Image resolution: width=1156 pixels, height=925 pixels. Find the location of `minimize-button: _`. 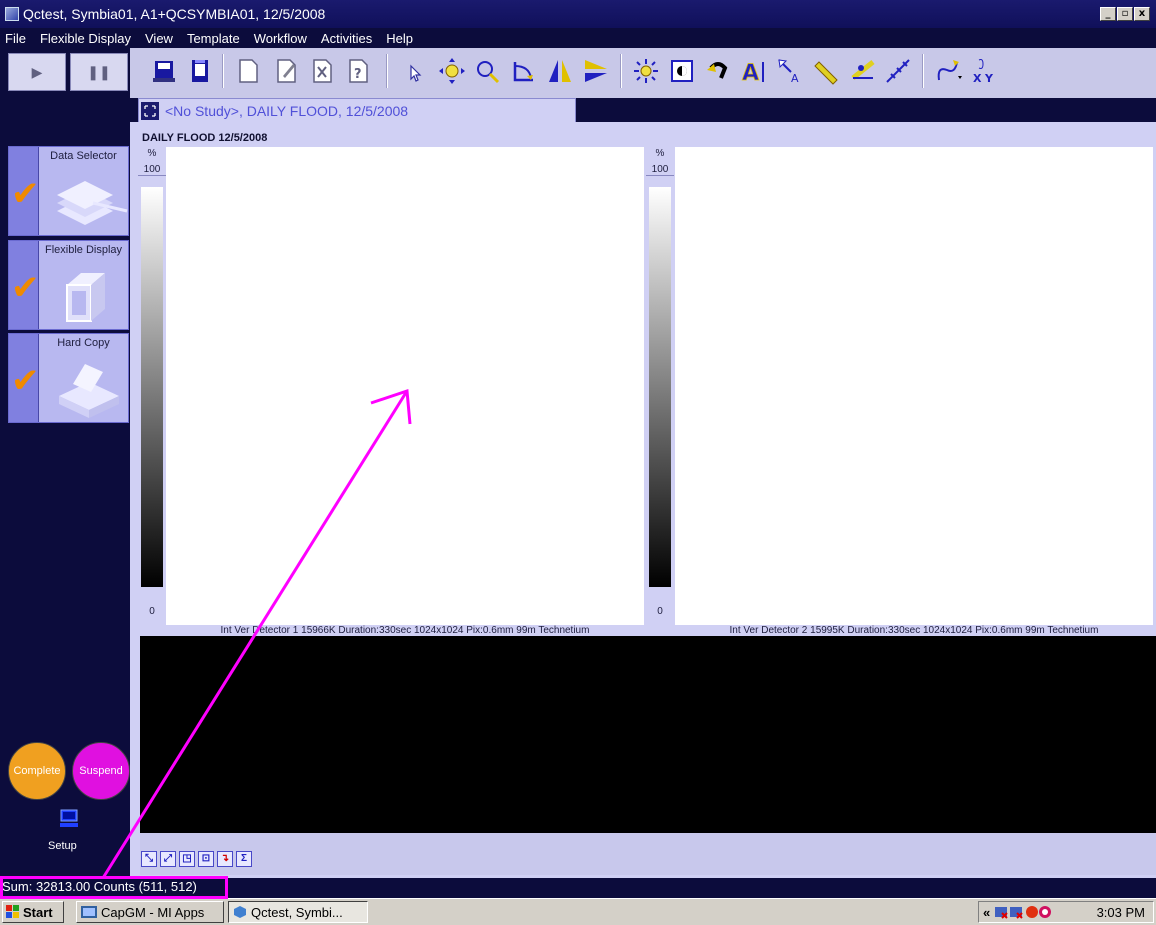

minimize-button: _ is located at coordinates (1108, 14).